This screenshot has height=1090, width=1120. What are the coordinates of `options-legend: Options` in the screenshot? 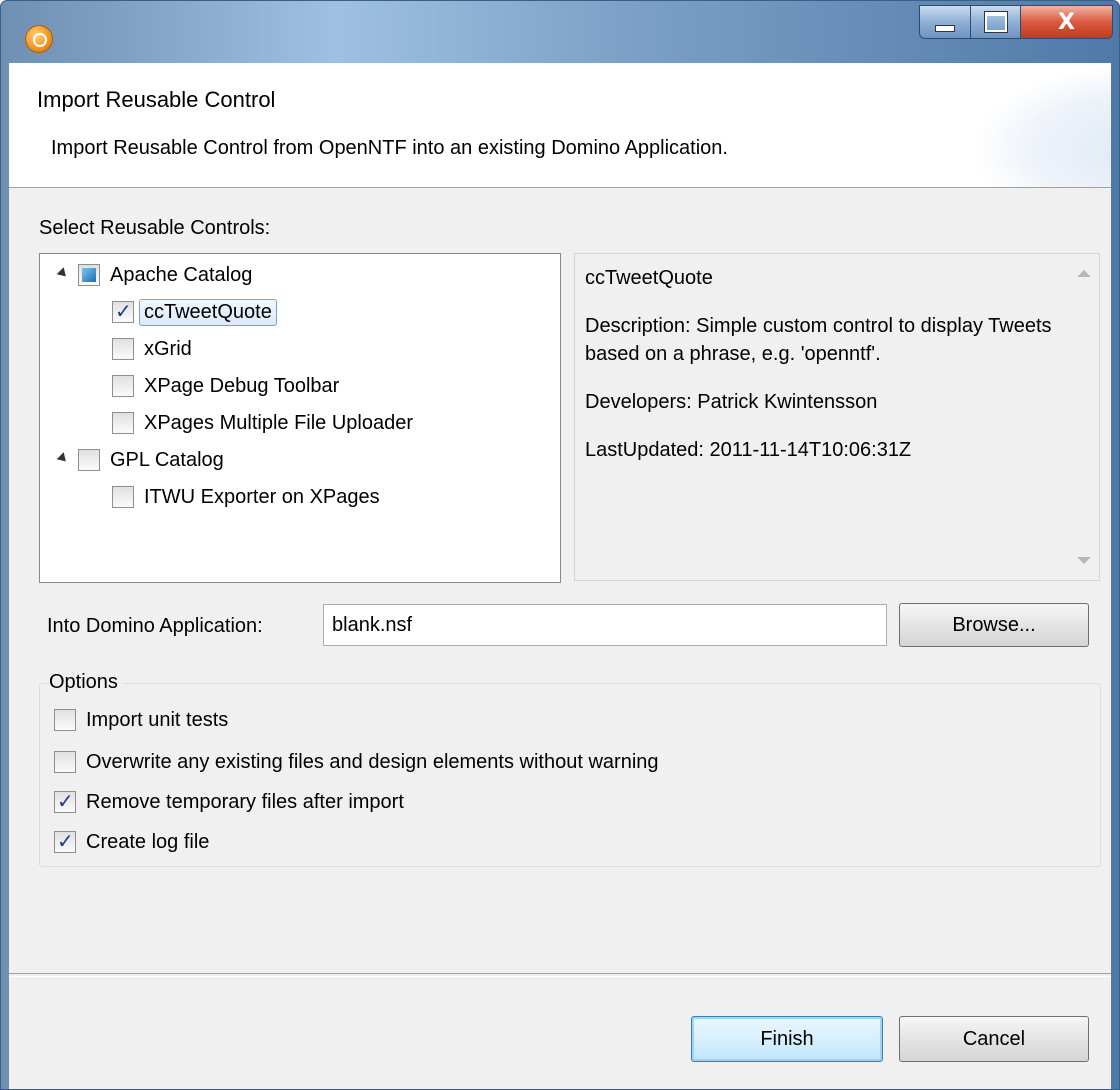 It's located at (85, 682).